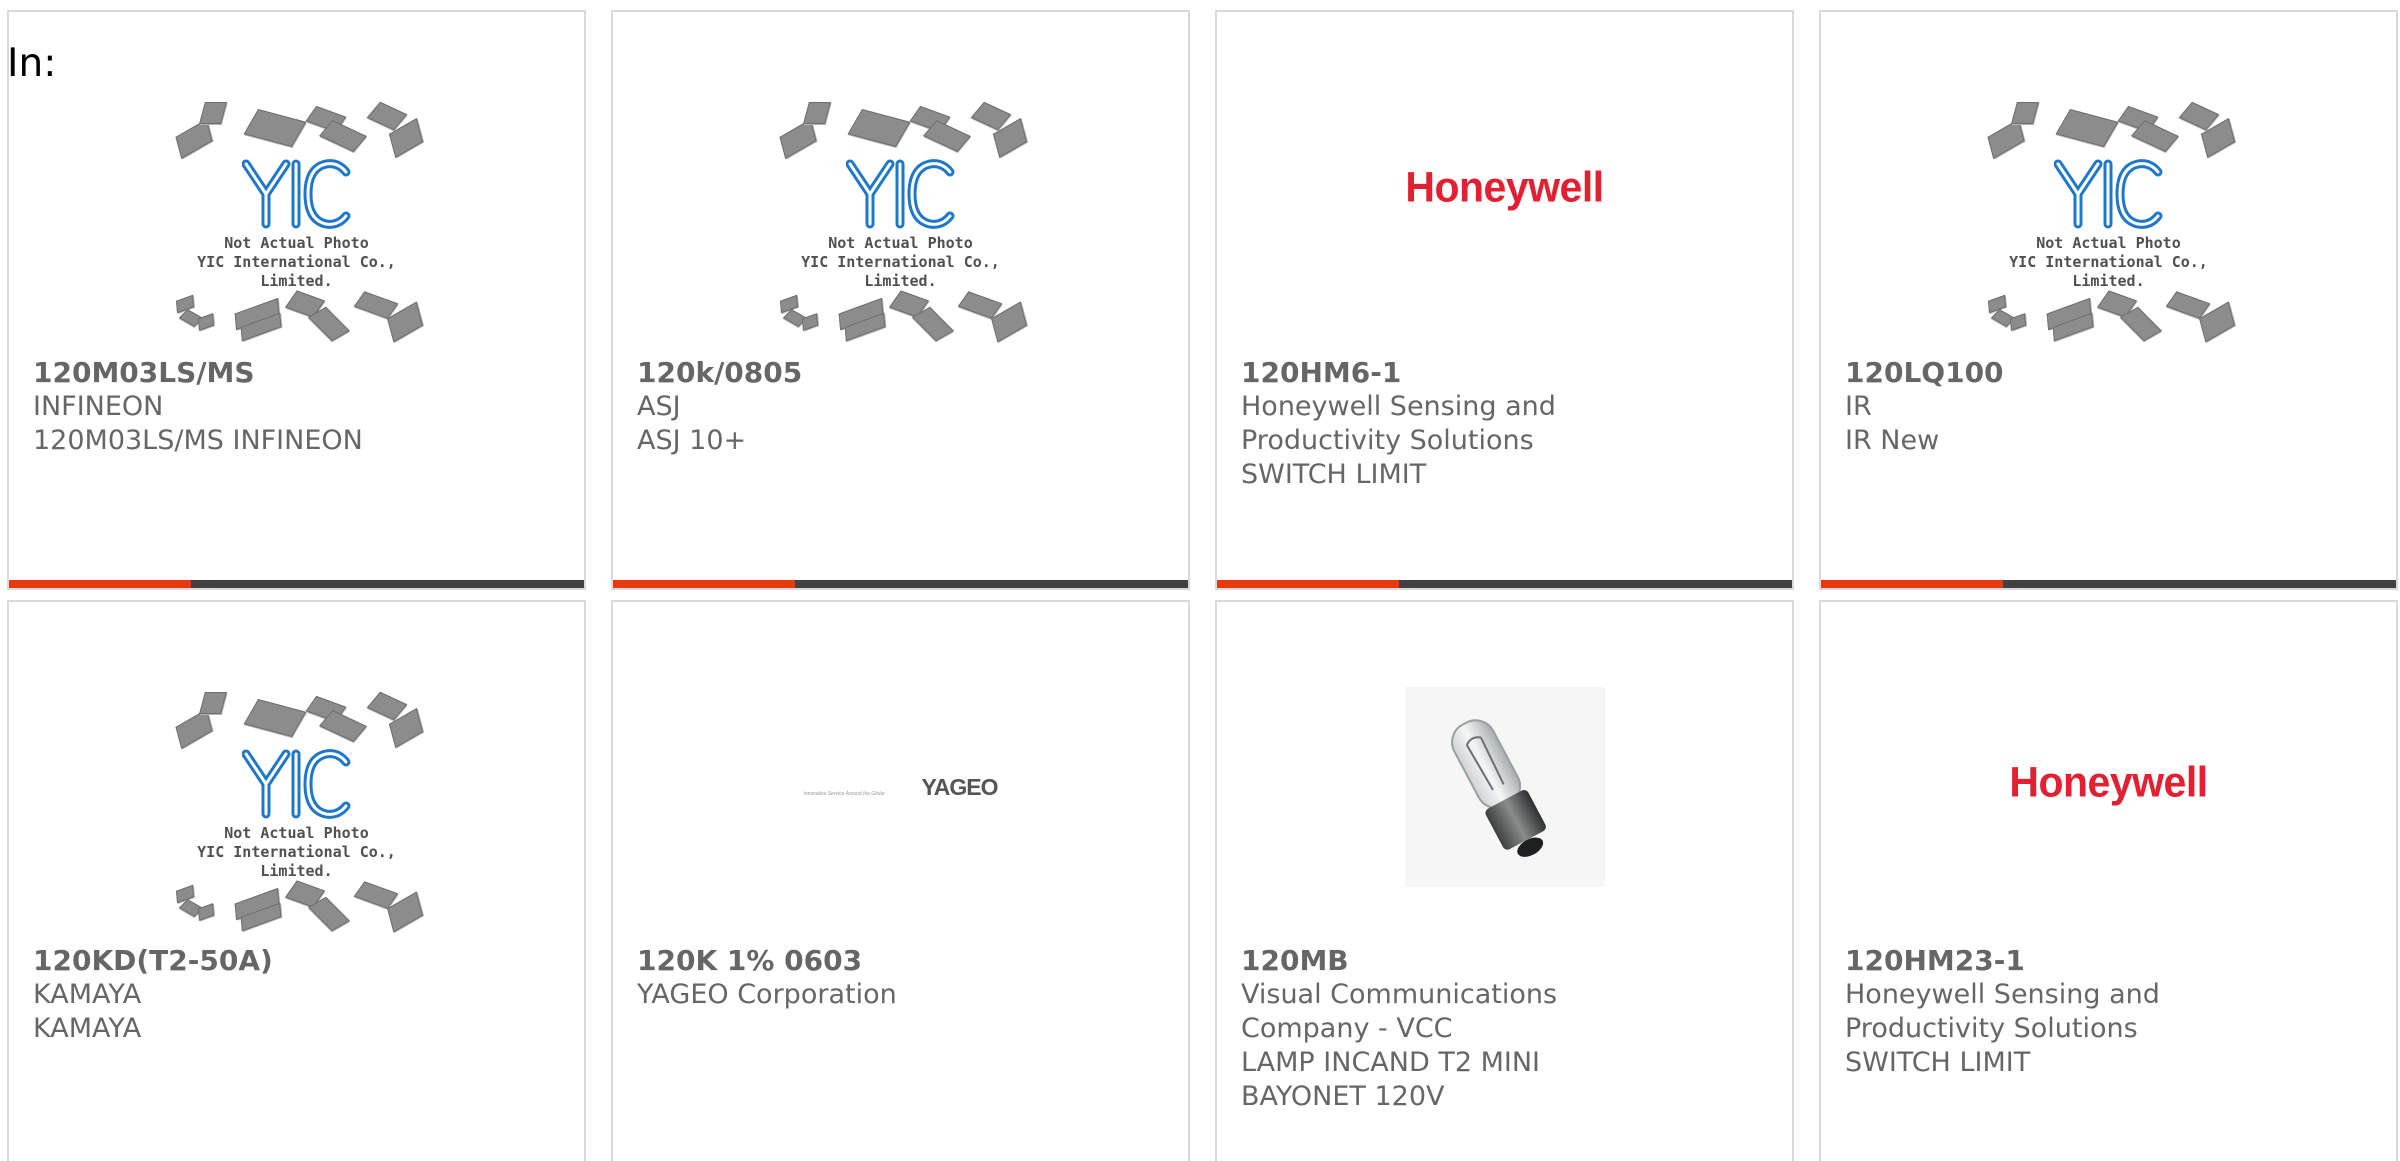  I want to click on part-number: 120k/0805, so click(847, 373).